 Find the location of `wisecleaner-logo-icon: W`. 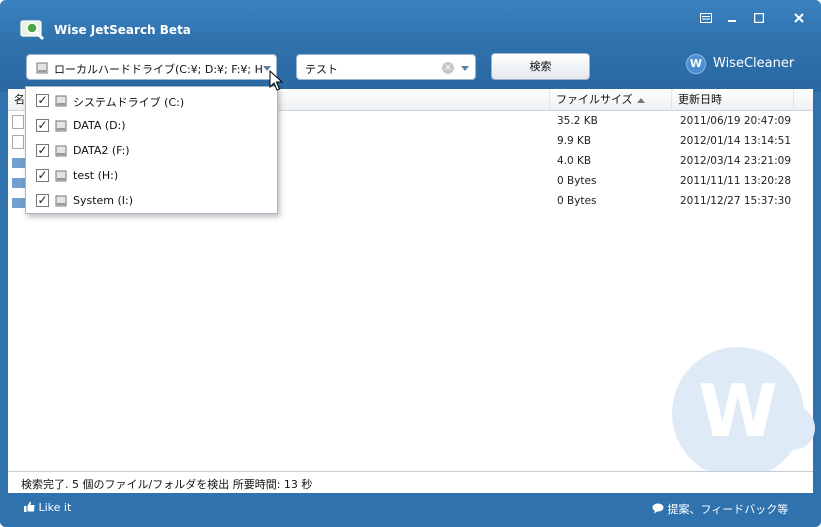

wisecleaner-logo-icon: W is located at coordinates (696, 64).